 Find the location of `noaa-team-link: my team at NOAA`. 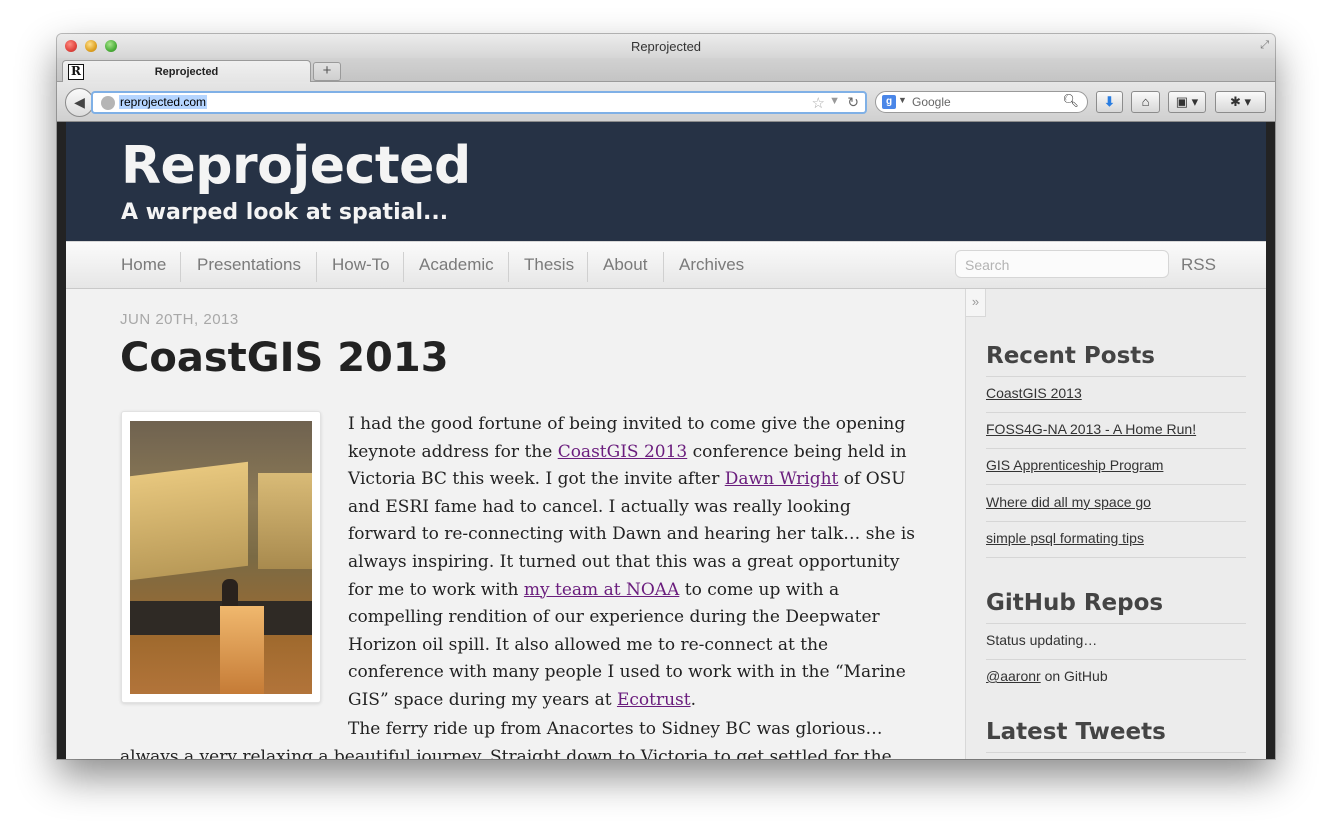

noaa-team-link: my team at NOAA is located at coordinates (601, 590).